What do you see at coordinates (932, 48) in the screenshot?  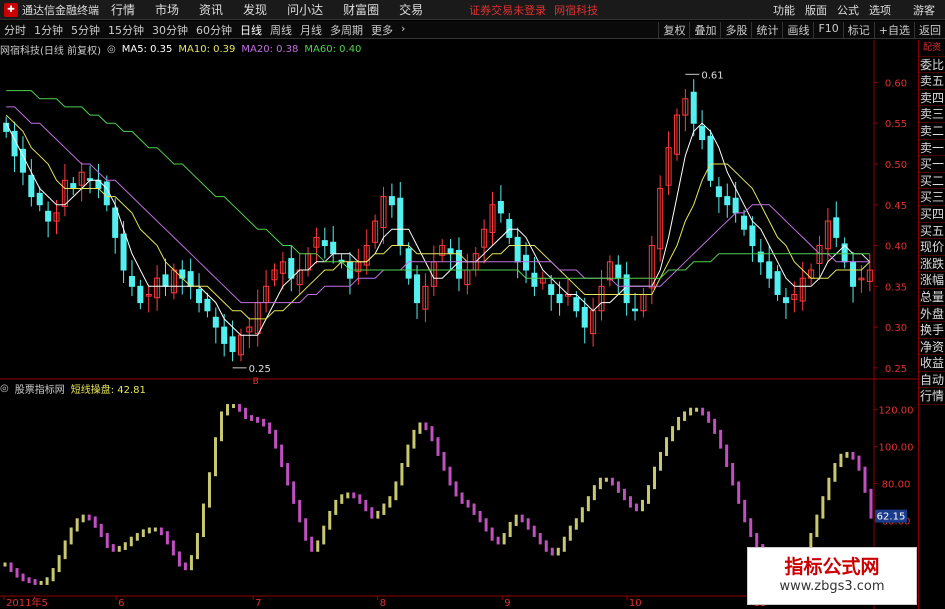 I see `sidebar-item-margin: 配资` at bounding box center [932, 48].